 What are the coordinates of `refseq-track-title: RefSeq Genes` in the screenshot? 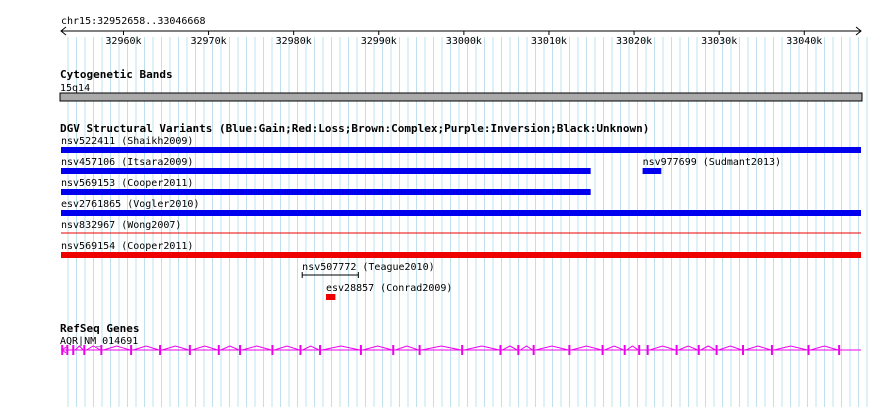 It's located at (99, 328).